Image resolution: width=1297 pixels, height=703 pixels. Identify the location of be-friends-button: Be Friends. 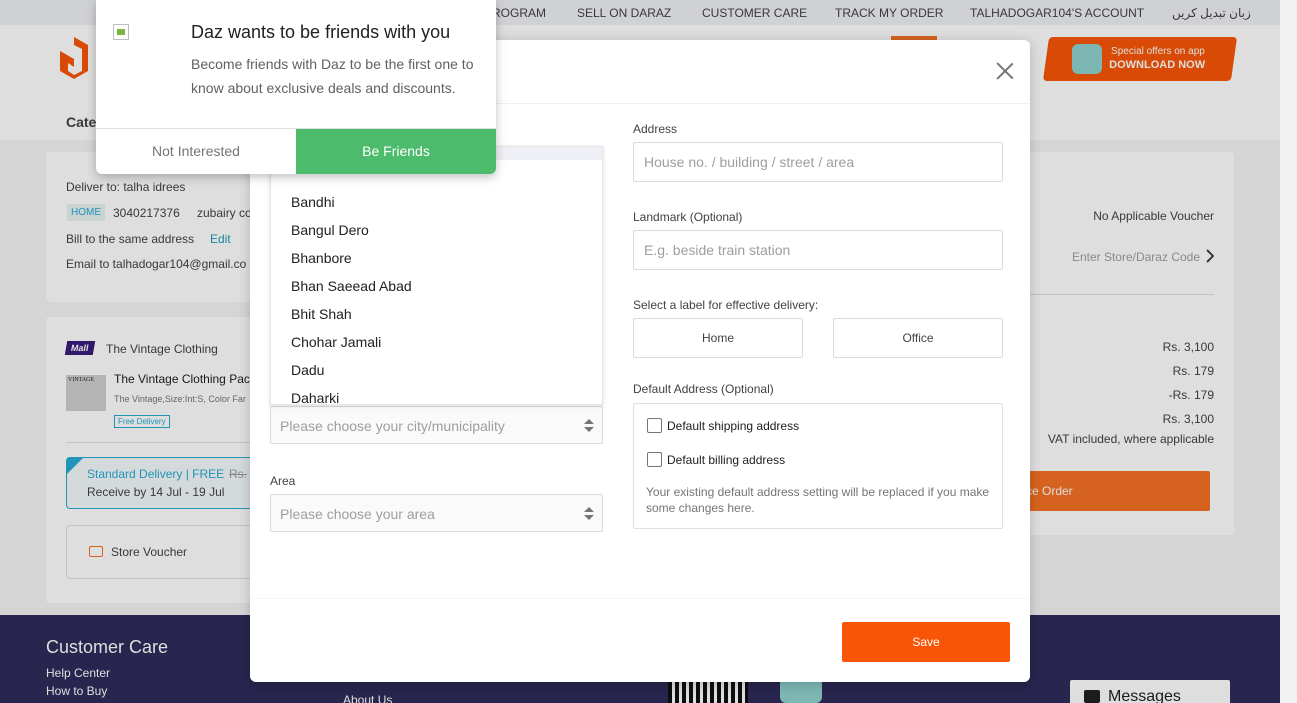
(396, 151).